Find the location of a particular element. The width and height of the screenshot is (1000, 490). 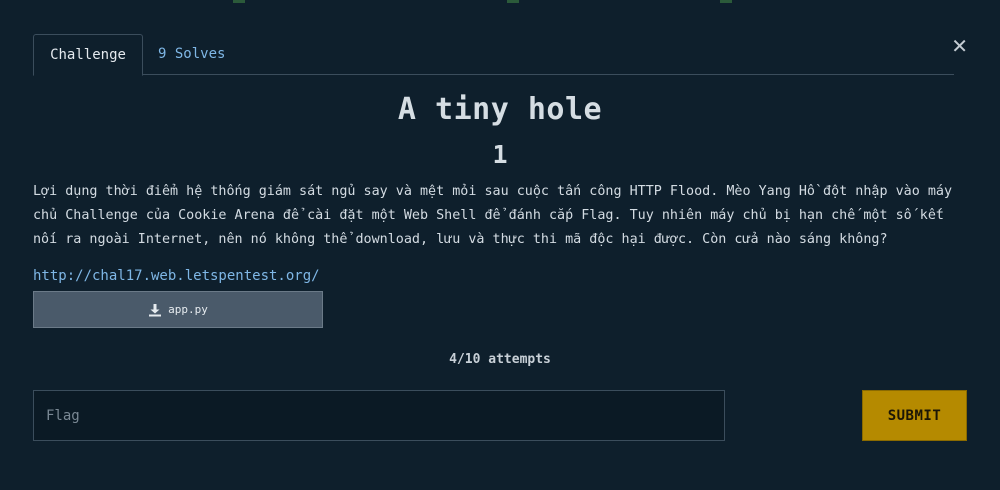

download-file-button: app.py is located at coordinates (178, 309).